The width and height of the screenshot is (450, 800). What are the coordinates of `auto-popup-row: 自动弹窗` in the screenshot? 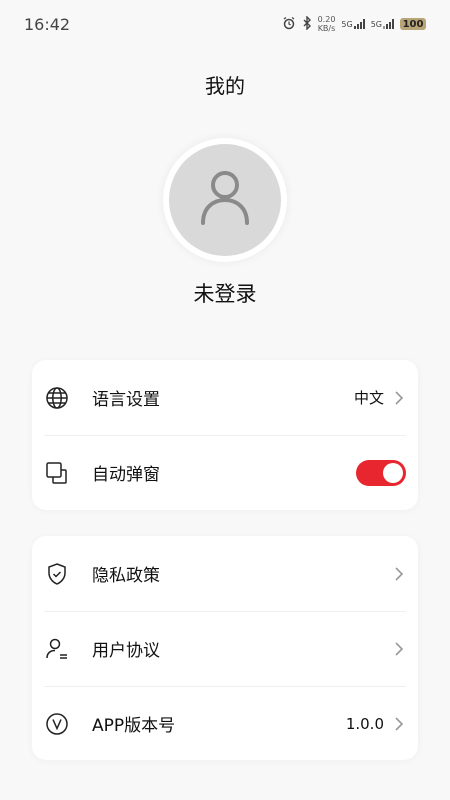 It's located at (225, 472).